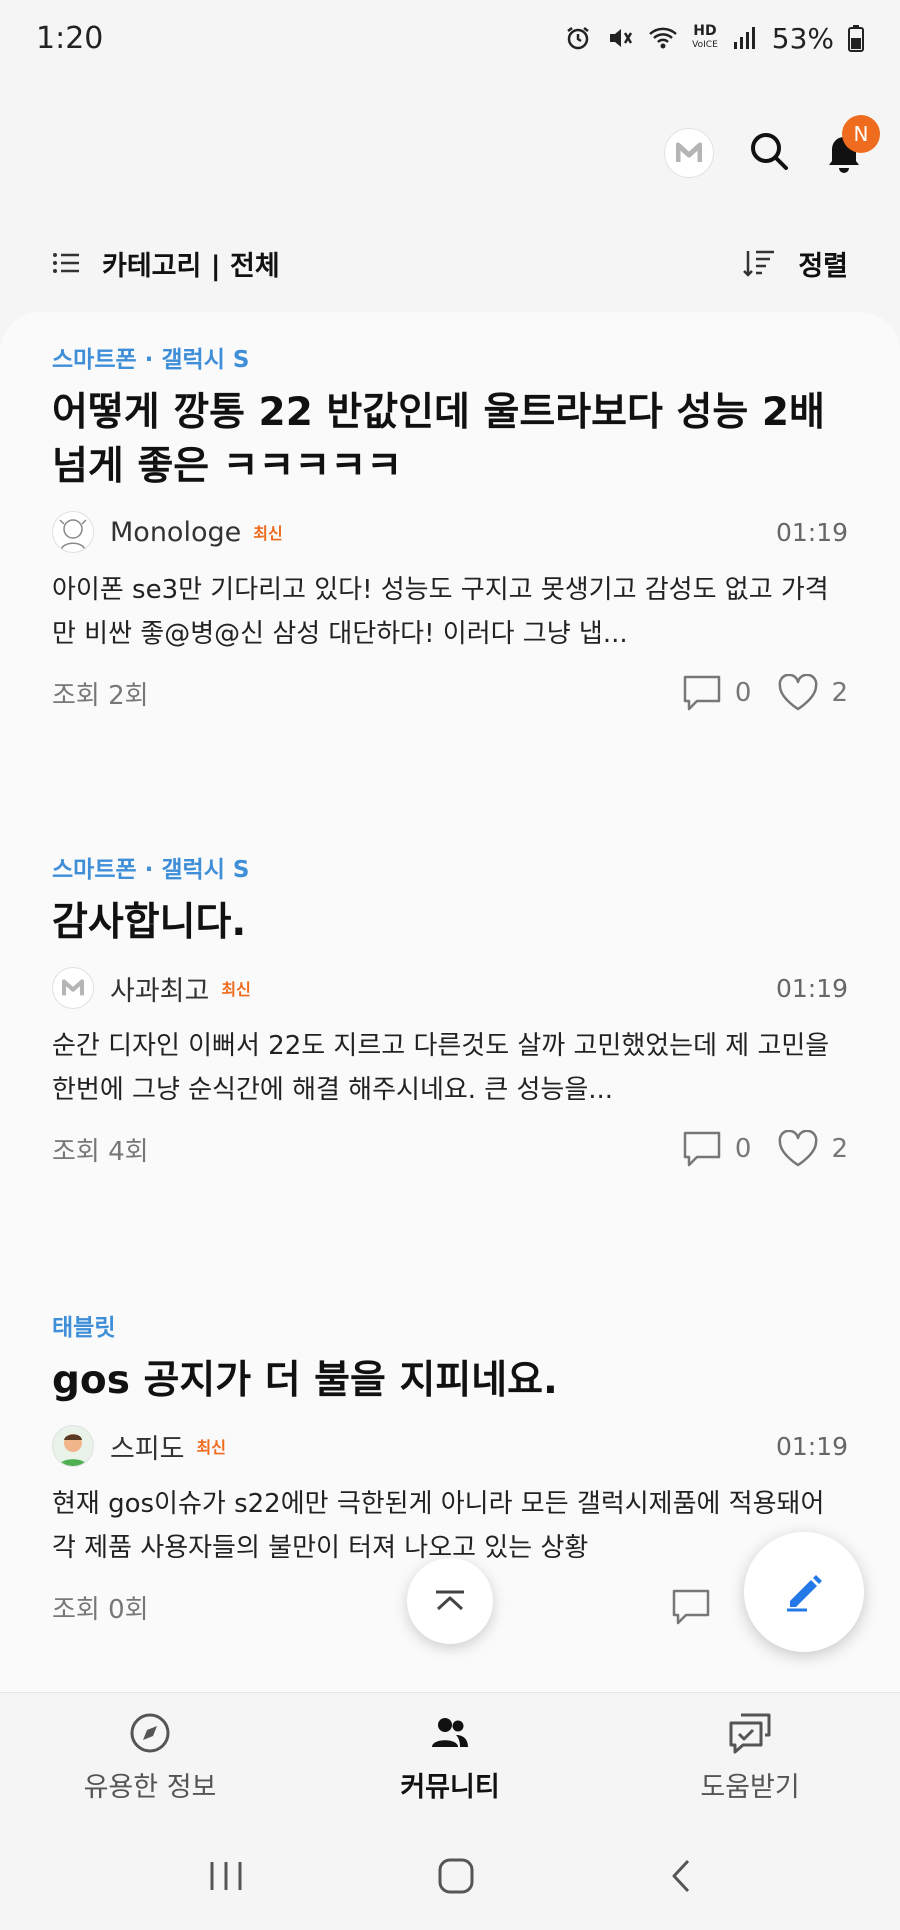 Image resolution: width=900 pixels, height=1930 pixels. I want to click on header-actions: N, so click(772, 146).